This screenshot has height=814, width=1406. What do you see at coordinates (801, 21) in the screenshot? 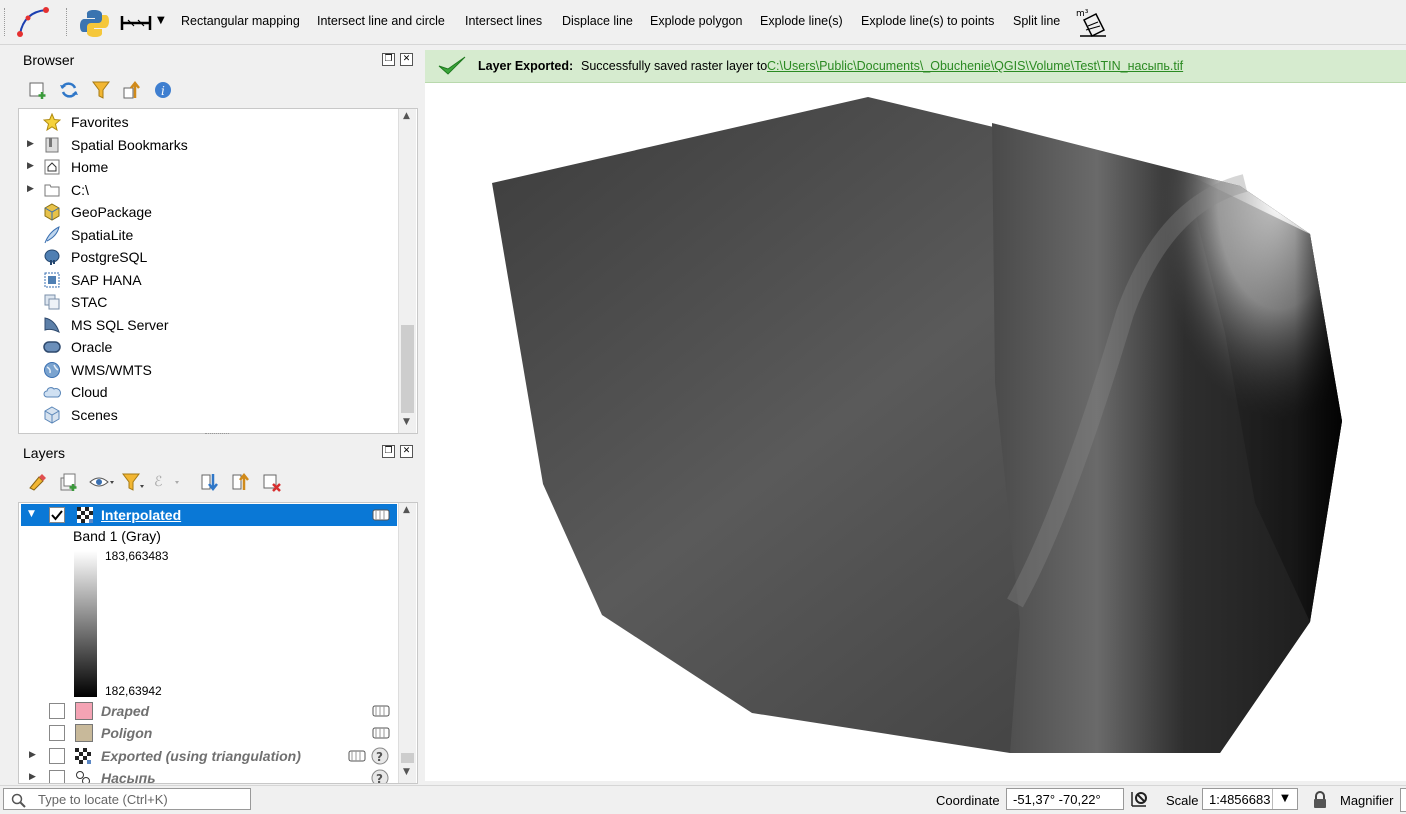
I see `explode-lines-button: Explode line(s)` at bounding box center [801, 21].